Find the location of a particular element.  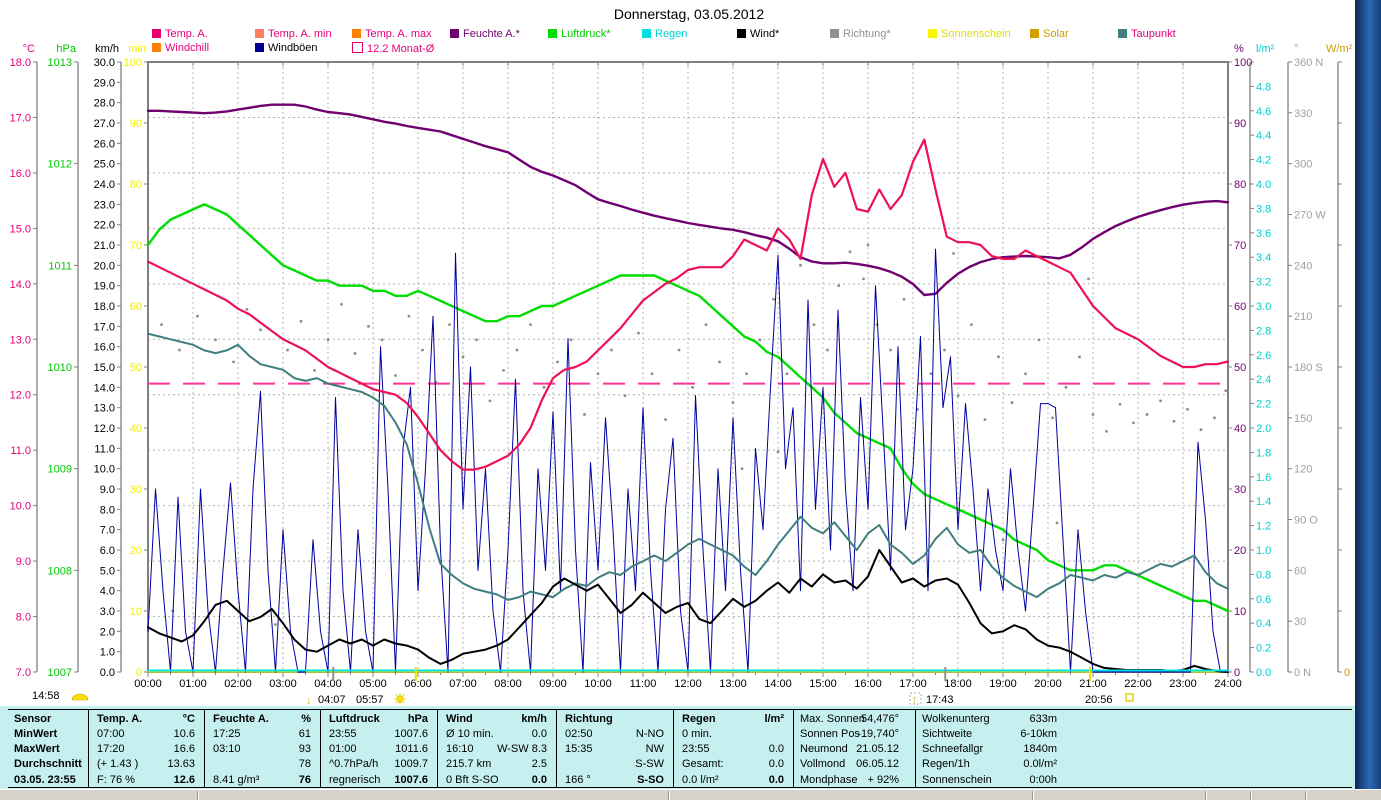

svg-text: 12.0 is located at coordinates (20, 396).